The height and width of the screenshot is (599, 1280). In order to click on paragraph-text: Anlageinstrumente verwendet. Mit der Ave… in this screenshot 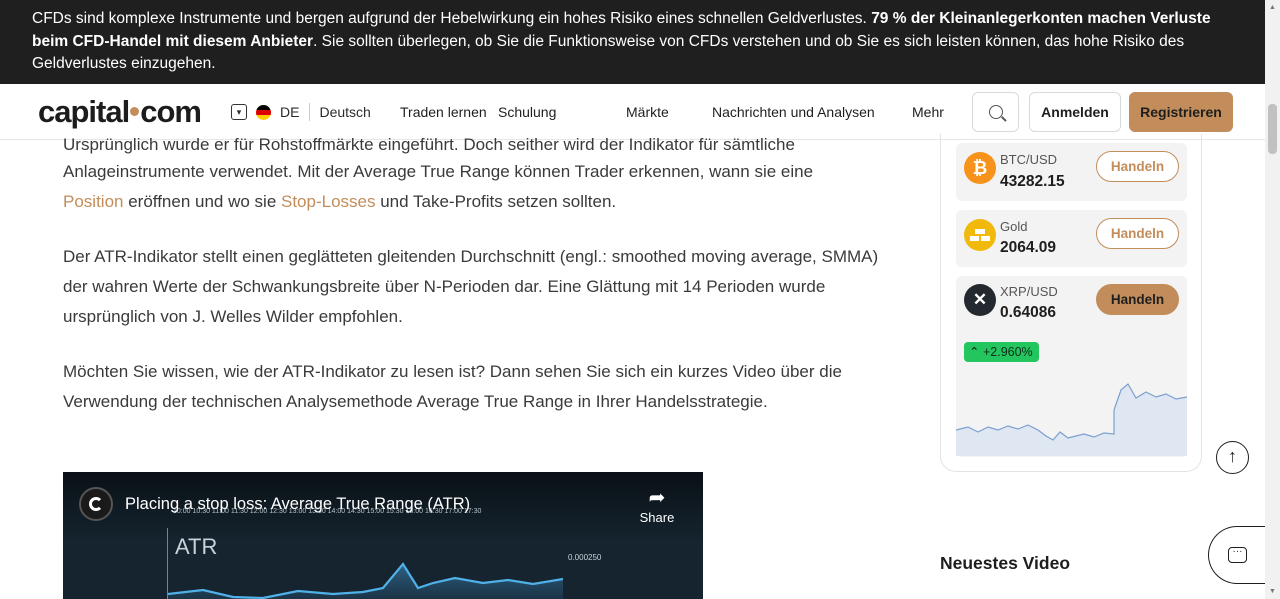, I will do `click(438, 171)`.